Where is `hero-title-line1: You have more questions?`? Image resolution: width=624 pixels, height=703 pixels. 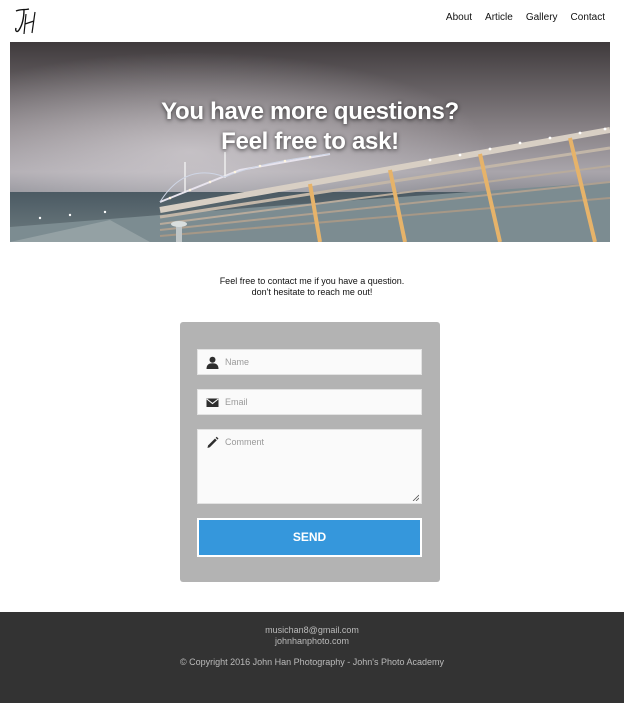 hero-title-line1: You have more questions? is located at coordinates (310, 111).